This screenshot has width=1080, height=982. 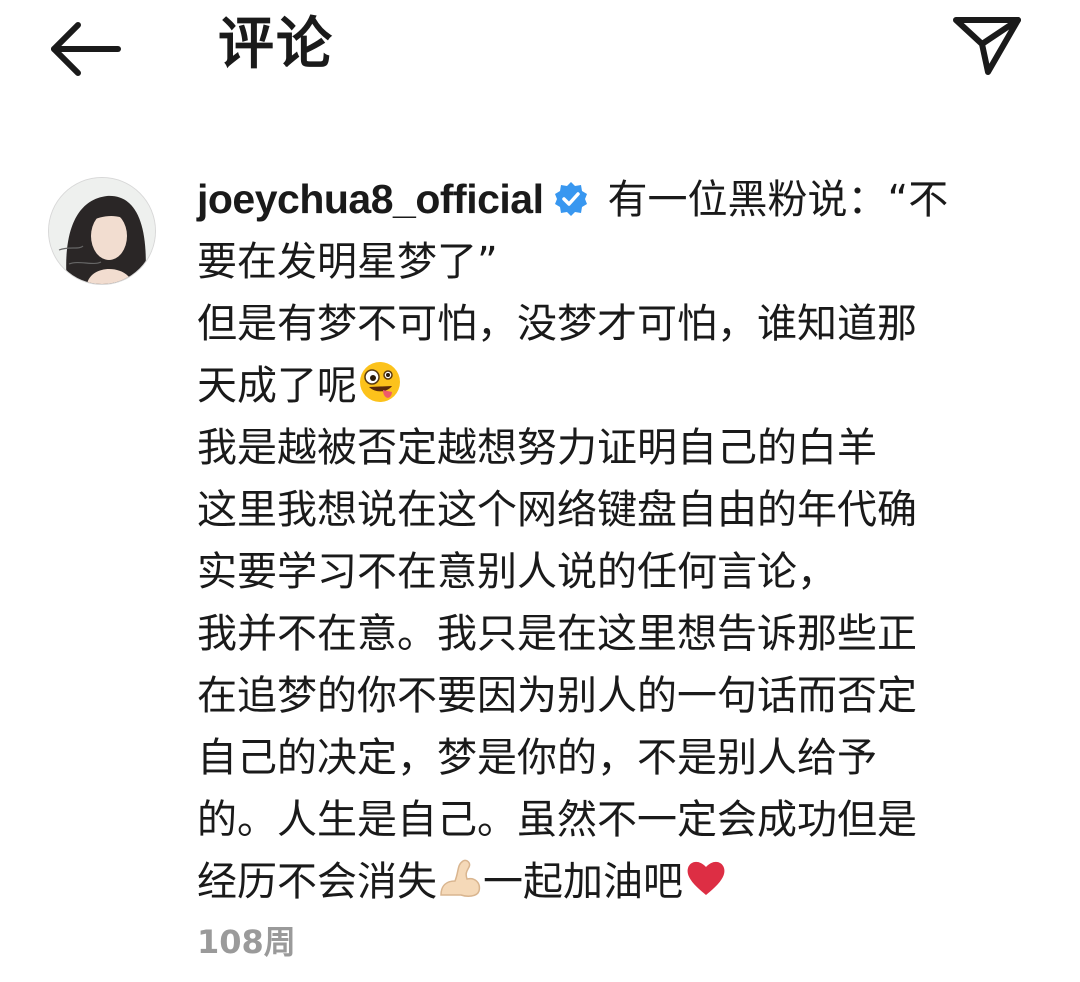 I want to click on comment-text-line-12b: 一起加油吧, so click(x=583, y=882).